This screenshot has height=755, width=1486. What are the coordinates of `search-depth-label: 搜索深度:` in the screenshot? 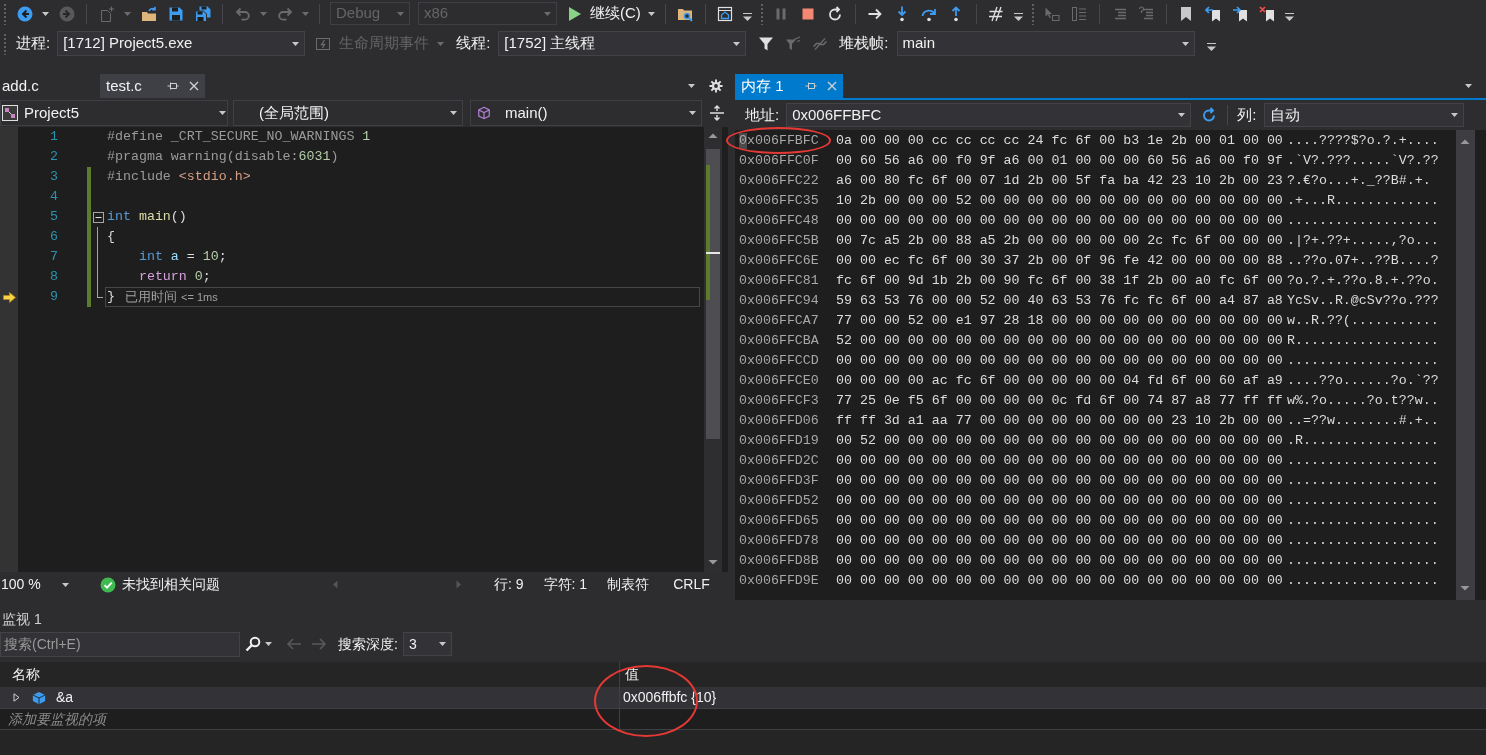 It's located at (368, 644).